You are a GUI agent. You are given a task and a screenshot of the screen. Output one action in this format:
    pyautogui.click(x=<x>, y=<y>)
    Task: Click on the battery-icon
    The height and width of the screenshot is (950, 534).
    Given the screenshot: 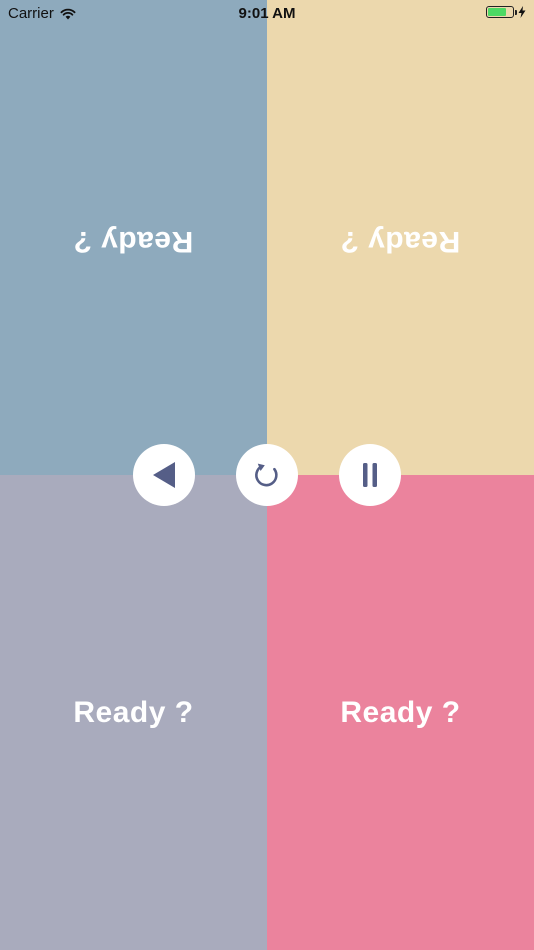 What is the action you would take?
    pyautogui.click(x=501, y=12)
    